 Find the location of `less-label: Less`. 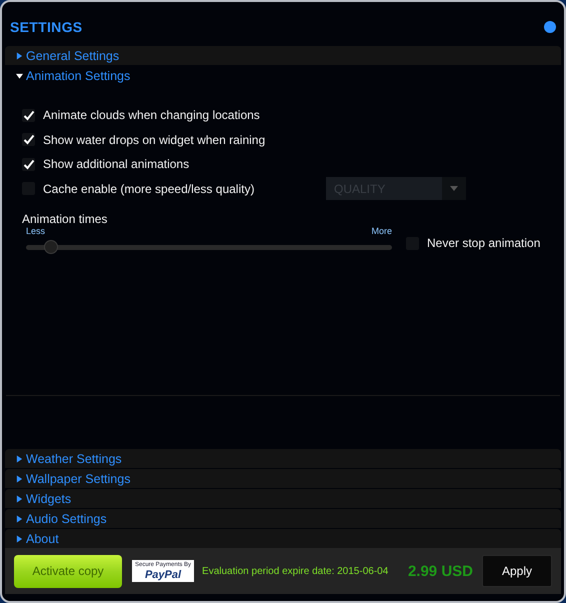

less-label: Less is located at coordinates (36, 231).